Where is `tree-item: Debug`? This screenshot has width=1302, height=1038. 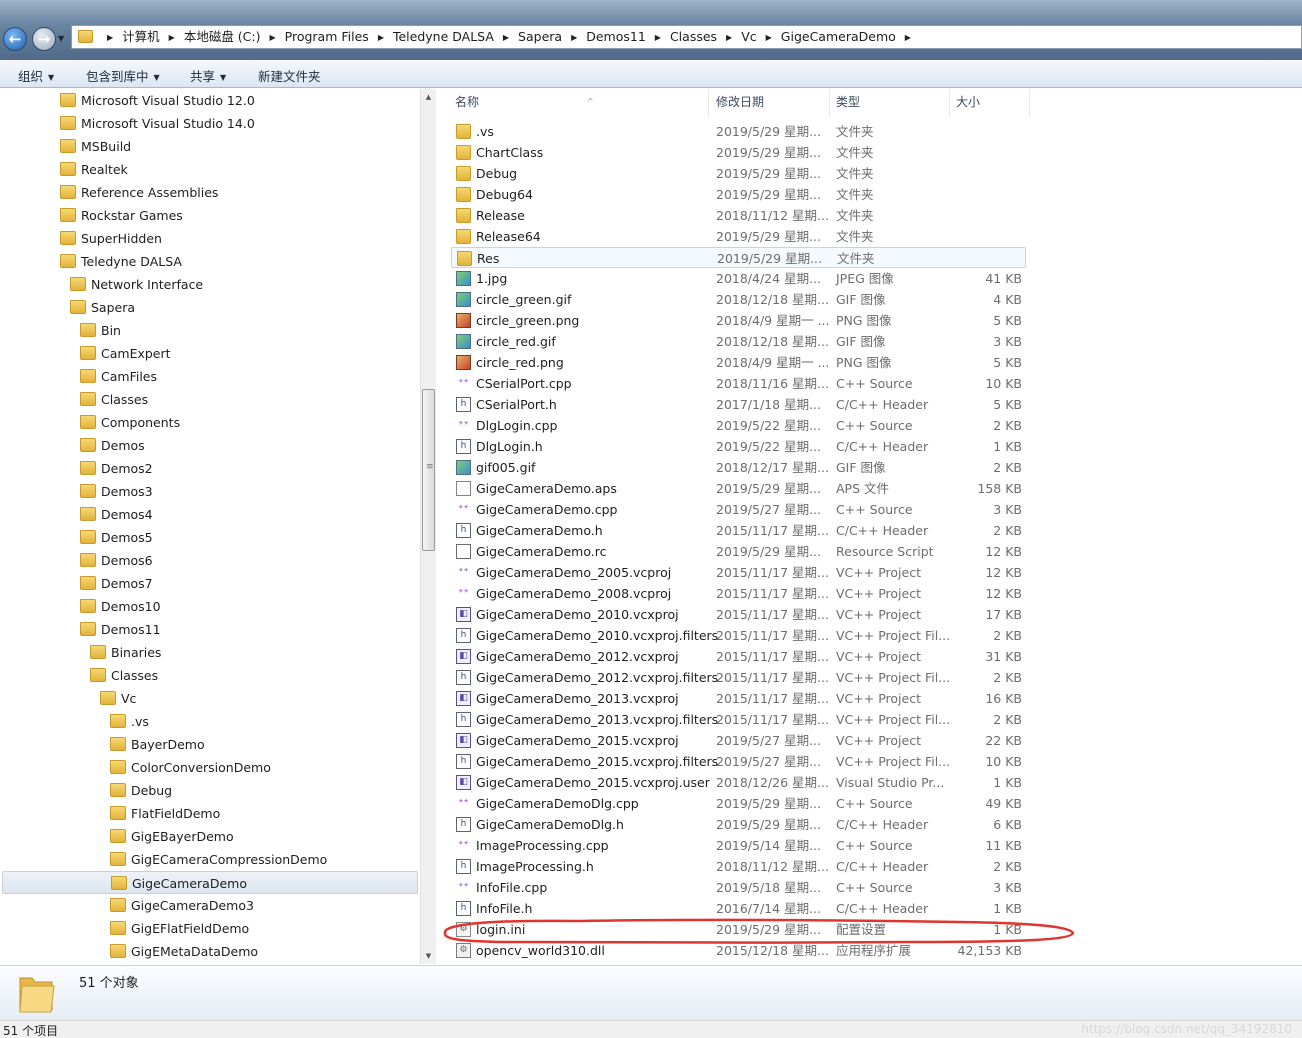
tree-item: Debug is located at coordinates (235, 790).